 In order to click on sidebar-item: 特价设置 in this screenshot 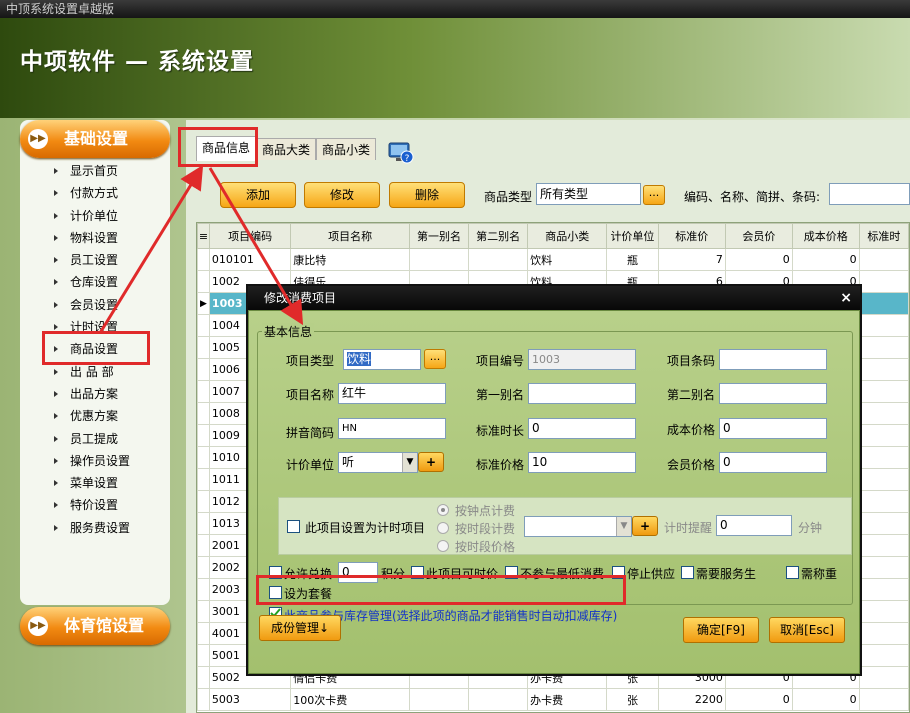, I will do `click(95, 505)`.